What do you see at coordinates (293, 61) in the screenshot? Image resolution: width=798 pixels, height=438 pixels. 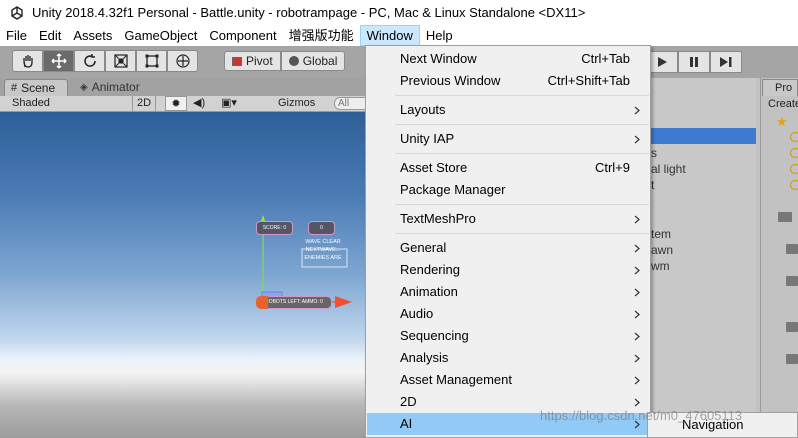 I see `globe-icon` at bounding box center [293, 61].